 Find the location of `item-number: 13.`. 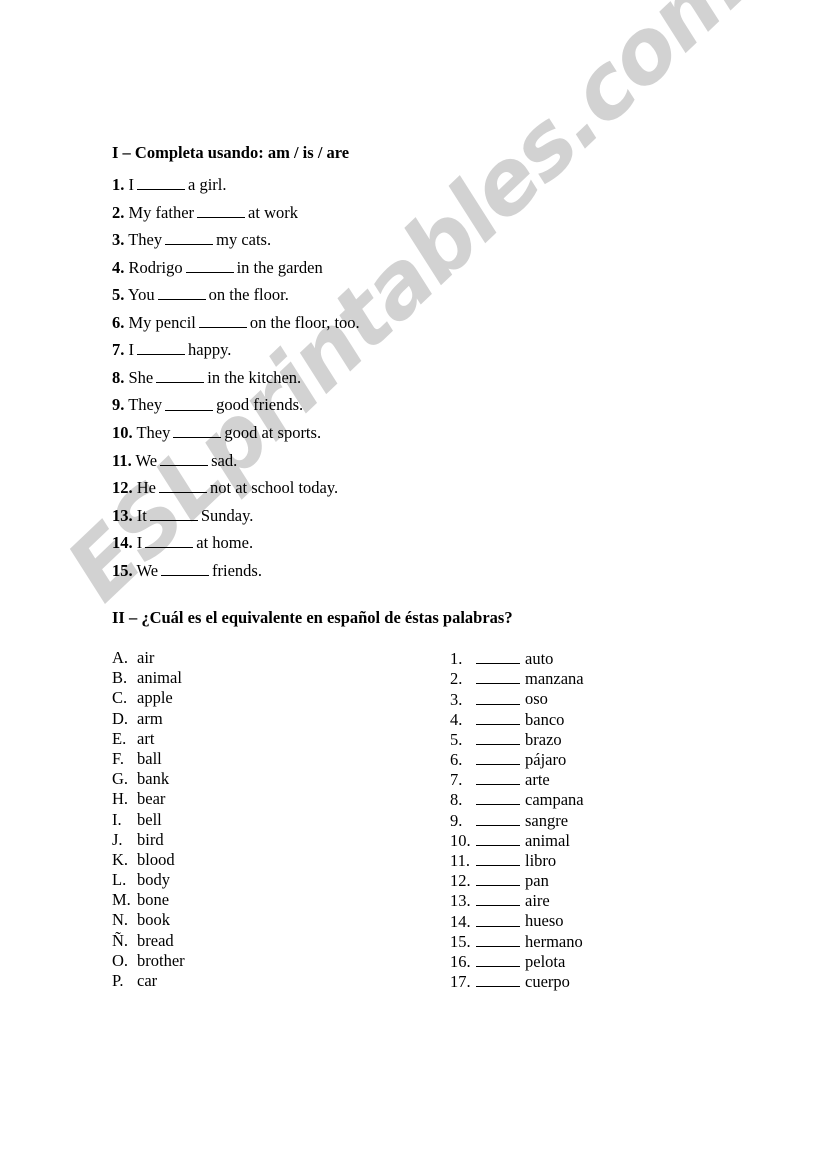

item-number: 13. is located at coordinates (460, 901).